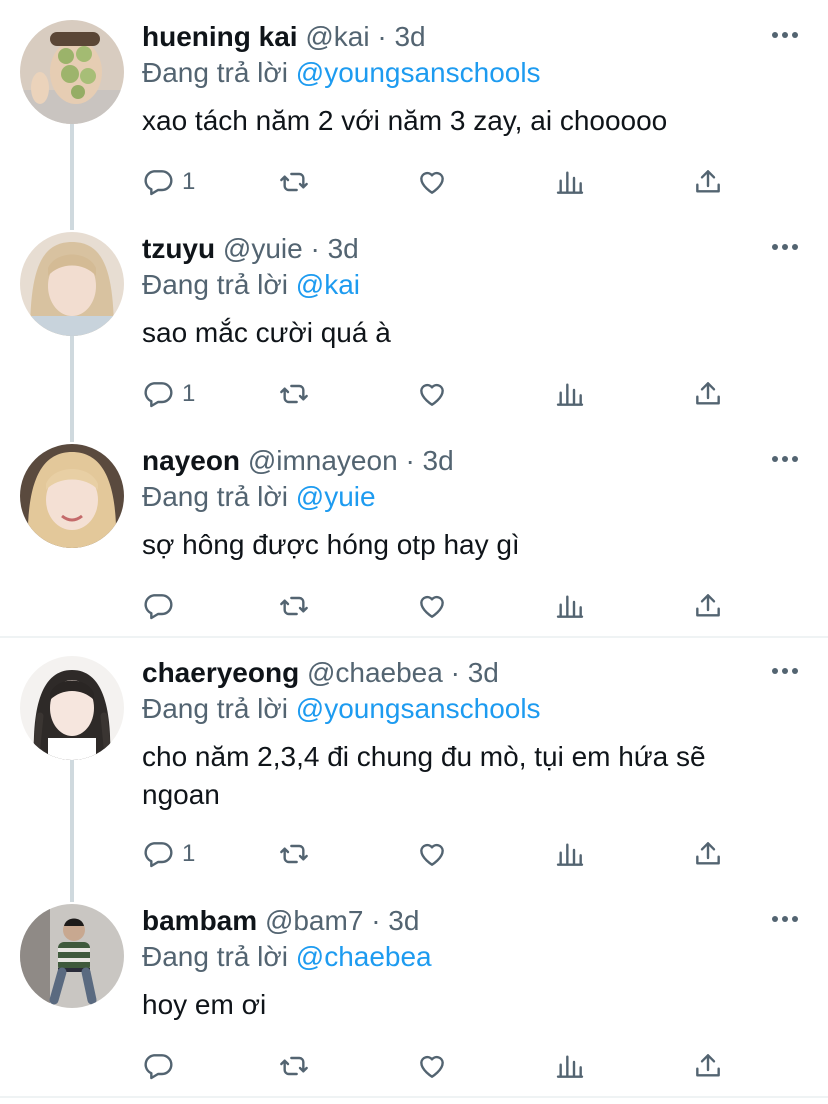 The image size is (828, 1104). Describe the element at coordinates (323, 460) in the screenshot. I see `username: @imnayeon` at that location.